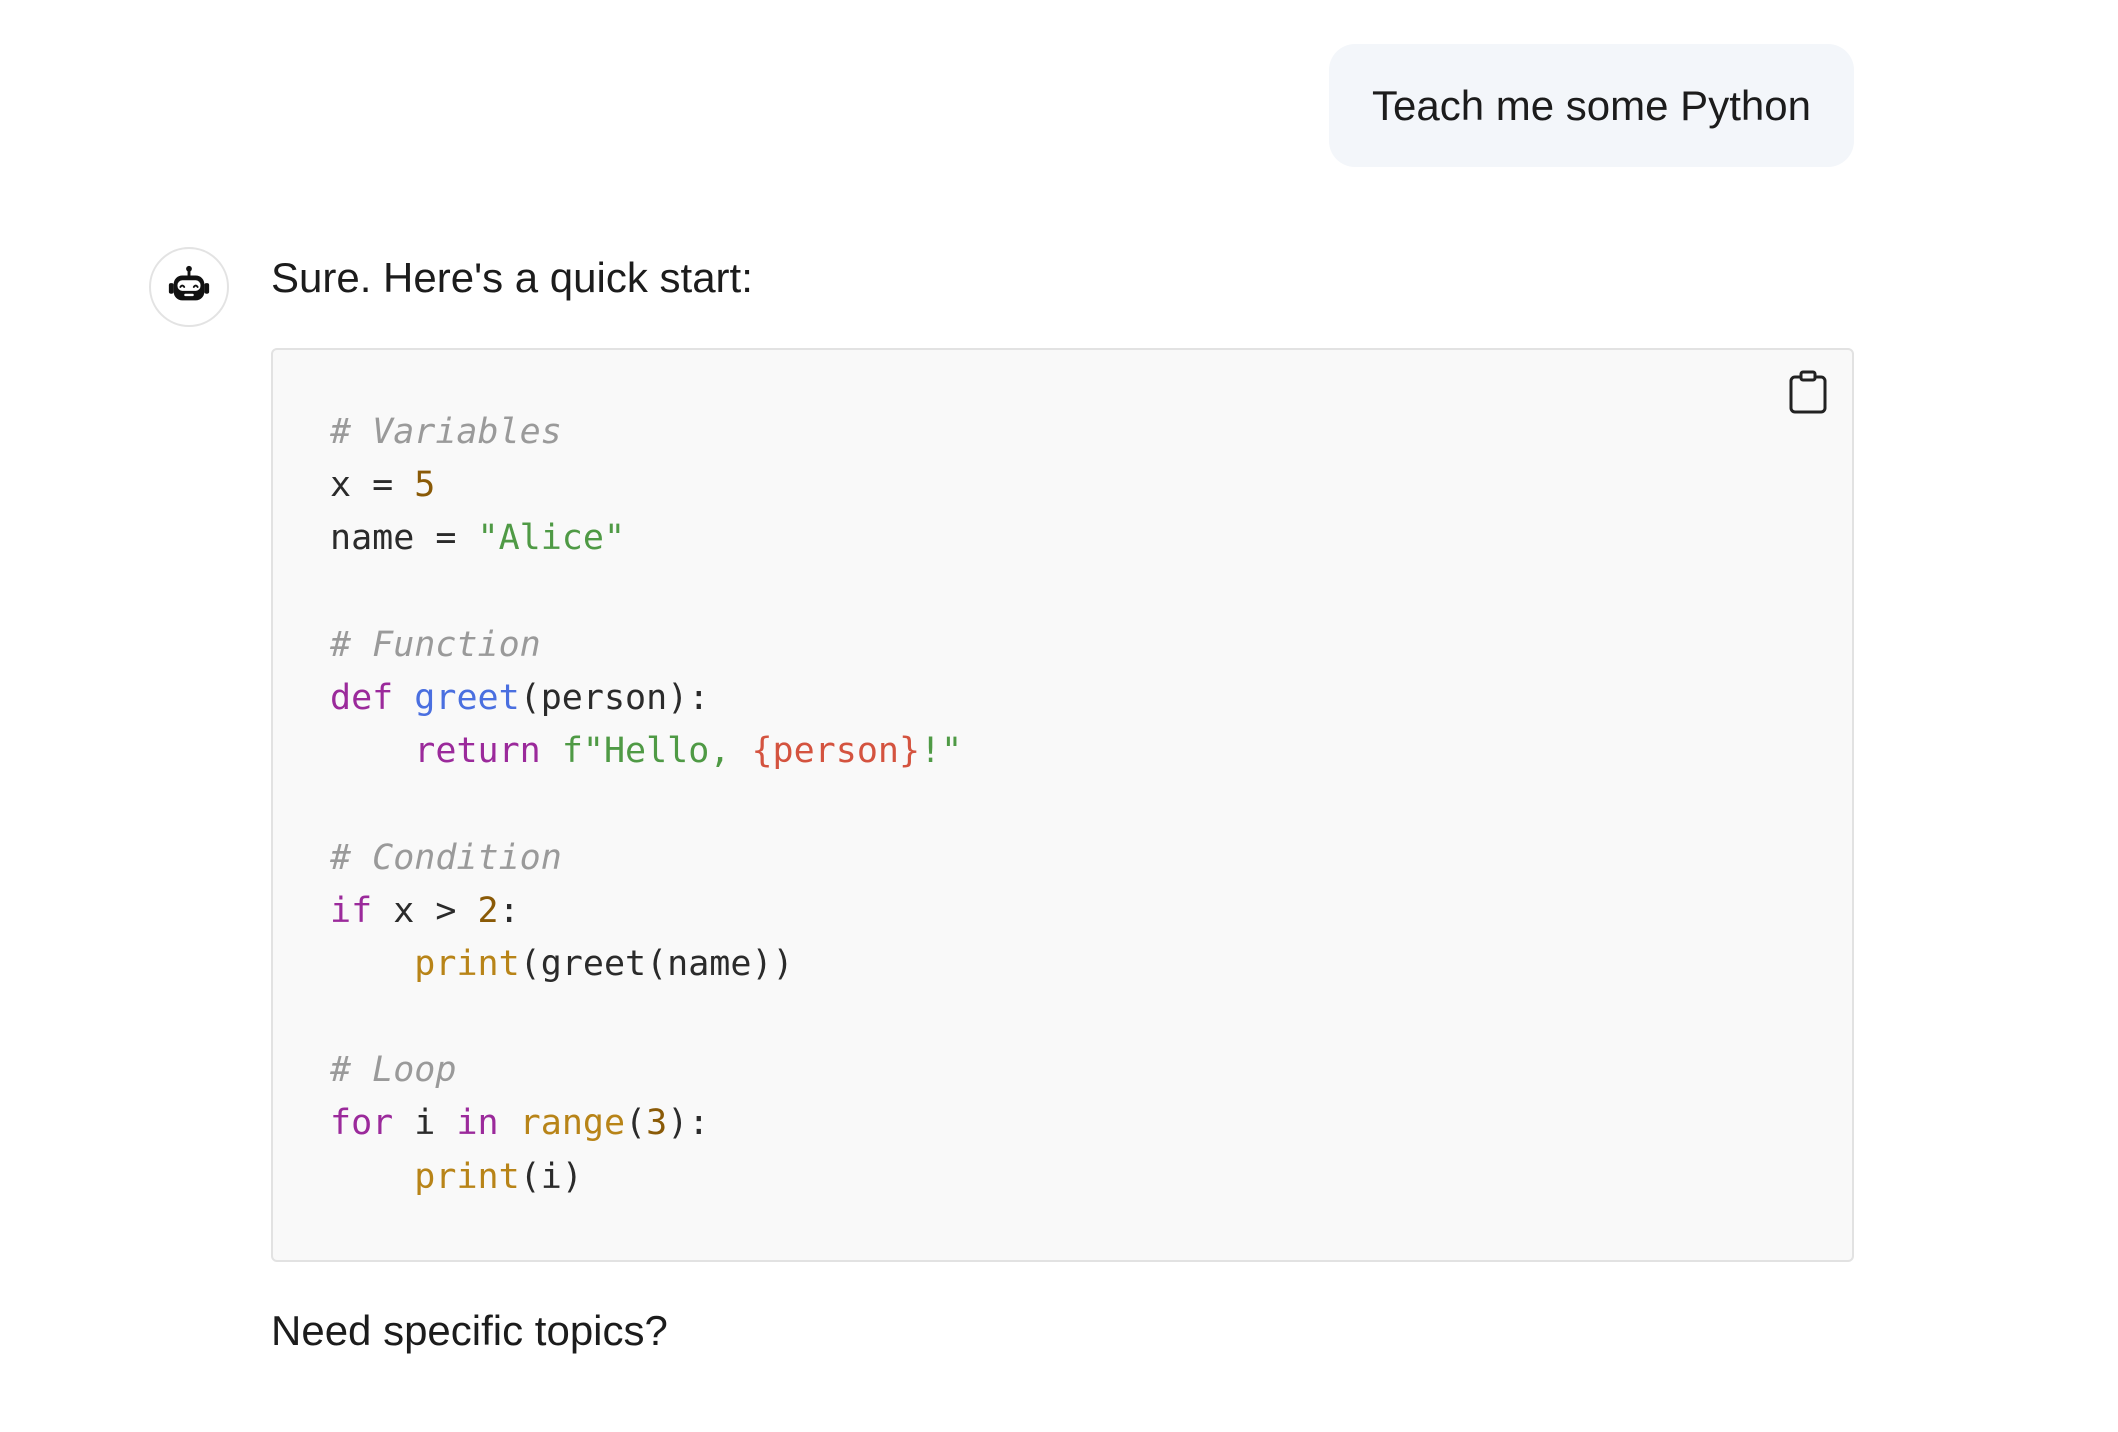 The width and height of the screenshot is (2118, 1432). I want to click on code-line: print(greet(name)), so click(646, 964).